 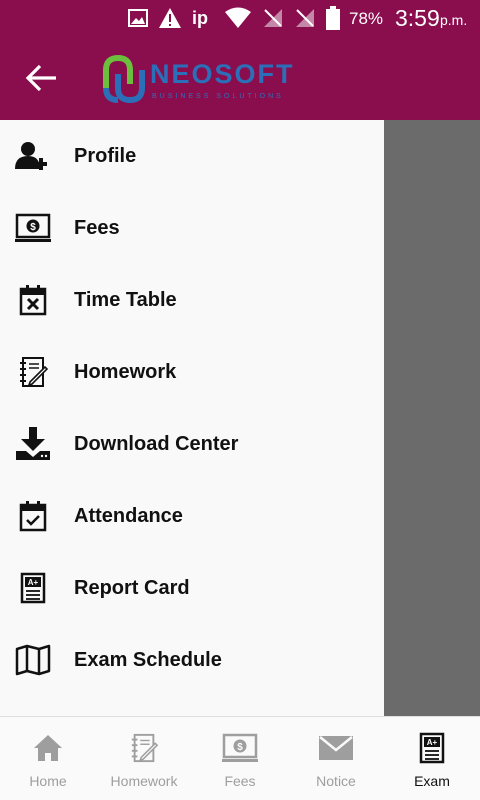 I want to click on back-button, so click(x=42, y=78).